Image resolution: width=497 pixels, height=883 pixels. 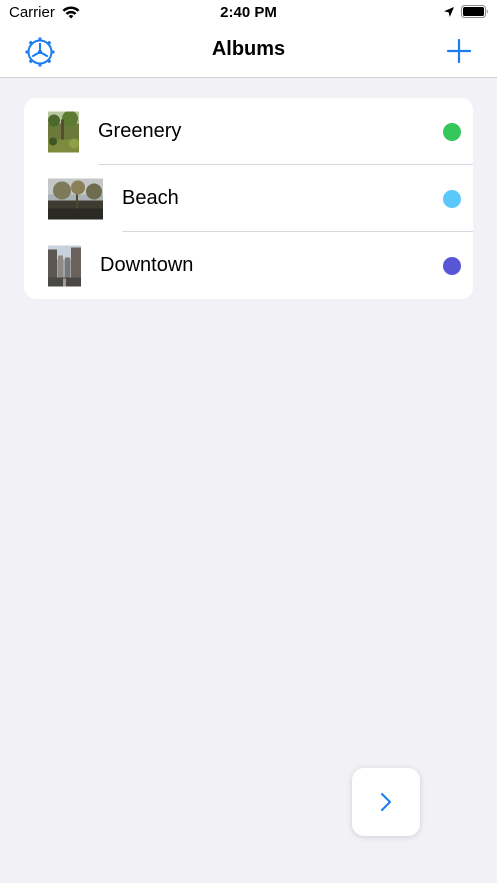 I want to click on status-time: 2:40 PM, so click(x=248, y=12).